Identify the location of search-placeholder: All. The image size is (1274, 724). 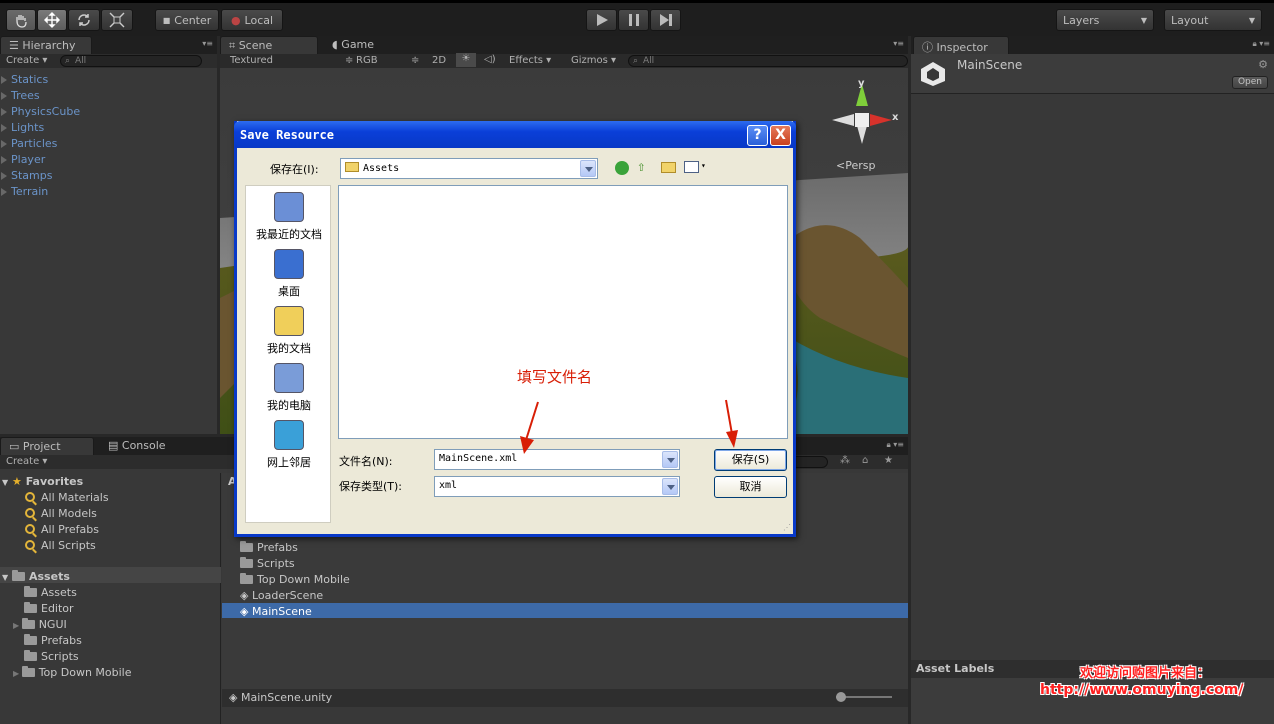
(649, 61).